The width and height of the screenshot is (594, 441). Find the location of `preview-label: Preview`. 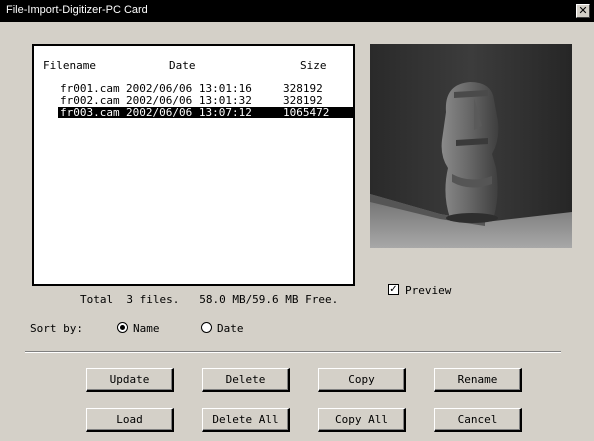

preview-label: Preview is located at coordinates (428, 290).